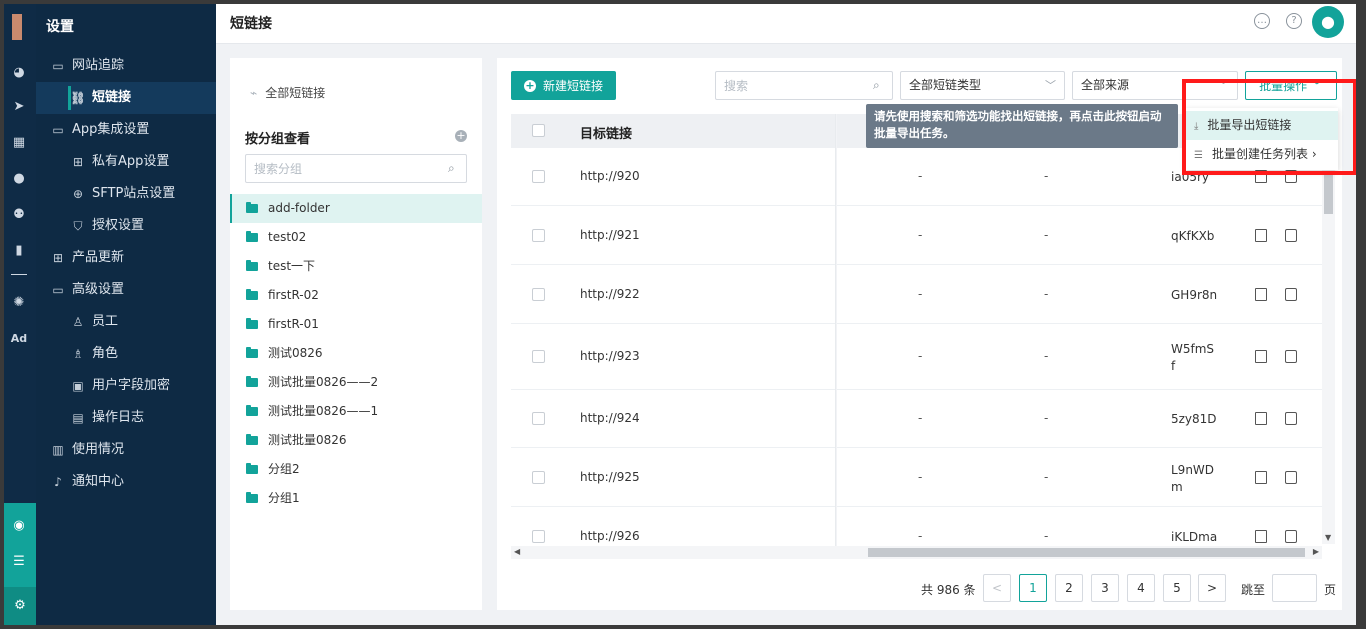 The width and height of the screenshot is (1366, 629). Describe the element at coordinates (461, 136) in the screenshot. I see `add-group-icon: +` at that location.